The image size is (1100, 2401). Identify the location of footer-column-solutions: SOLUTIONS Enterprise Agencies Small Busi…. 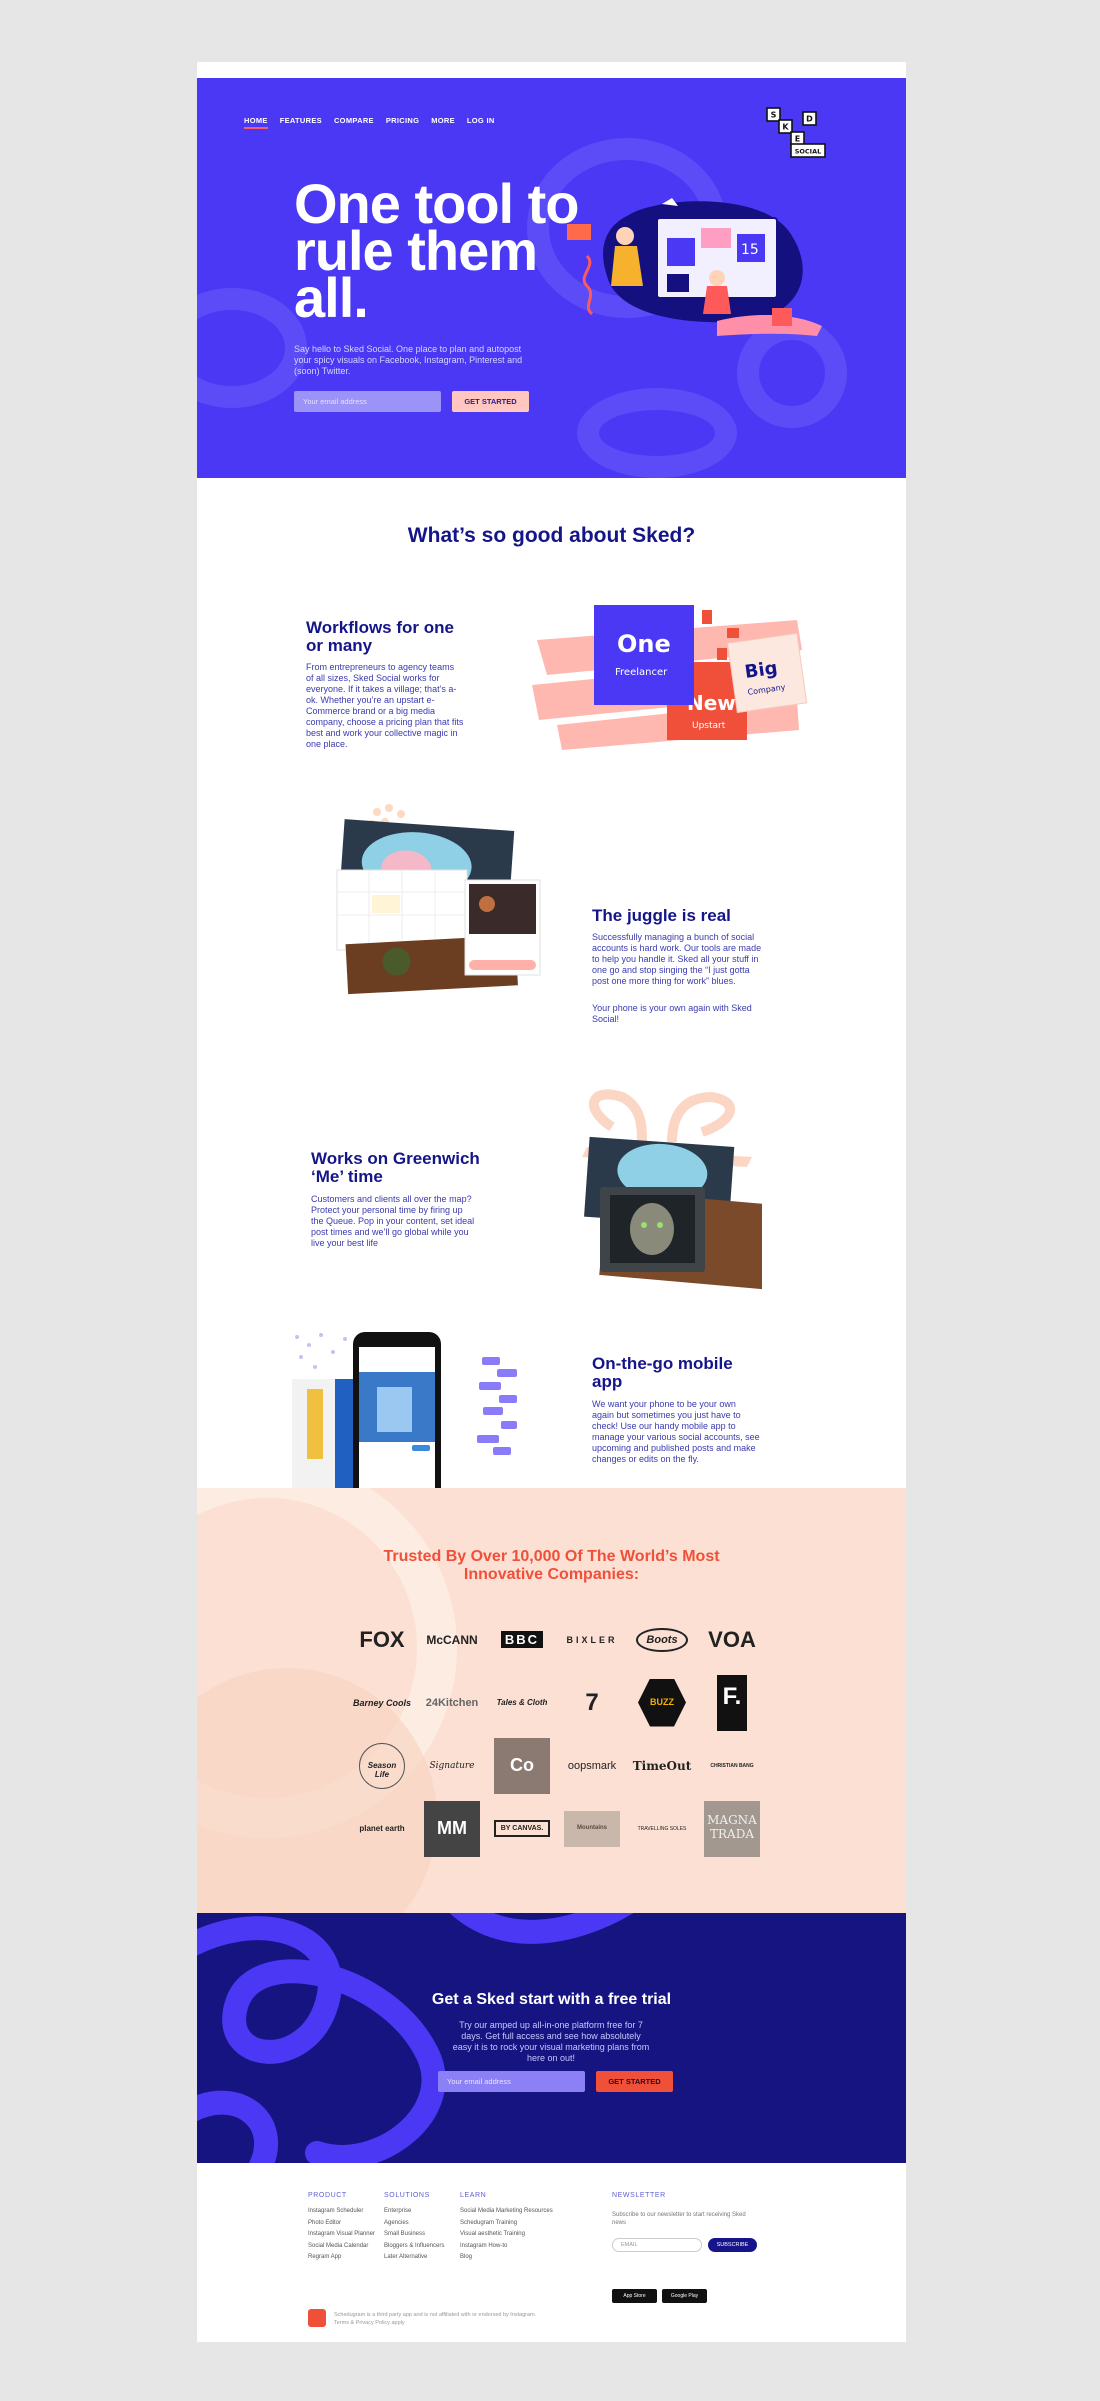
(414, 2228).